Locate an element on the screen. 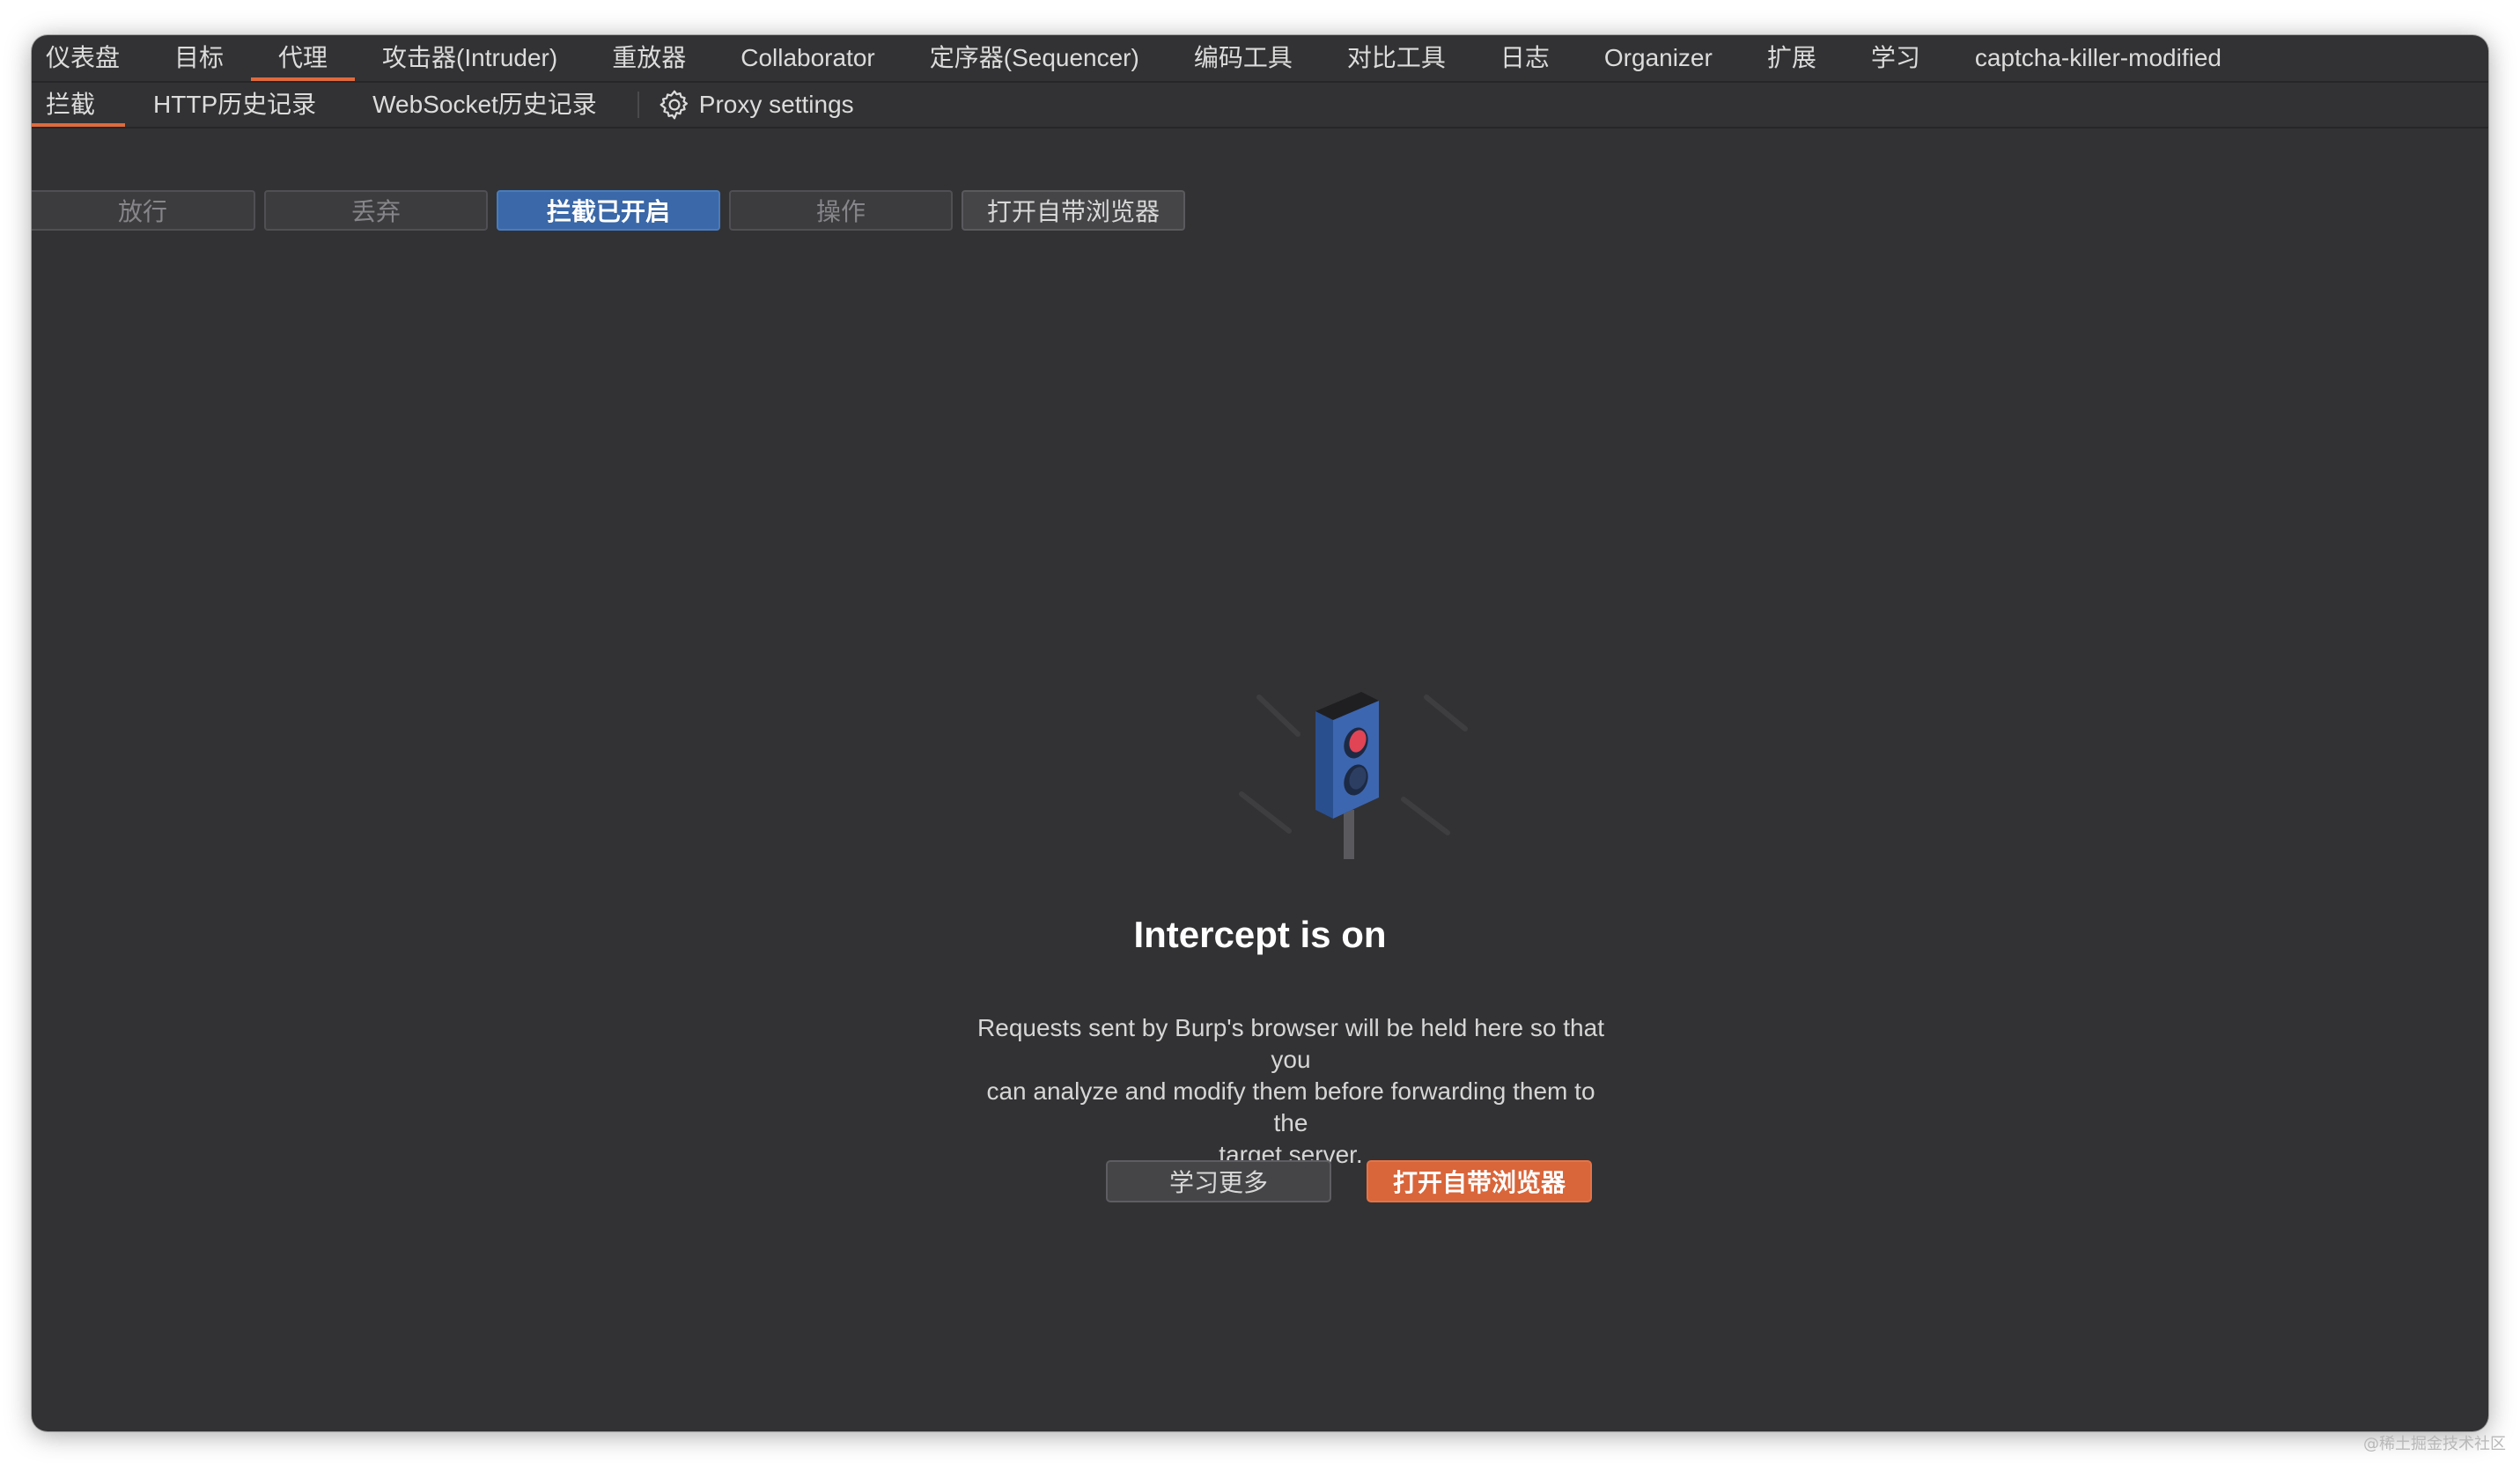 This screenshot has width=2520, height=1463. drop-button: 丢弃 is located at coordinates (376, 211).